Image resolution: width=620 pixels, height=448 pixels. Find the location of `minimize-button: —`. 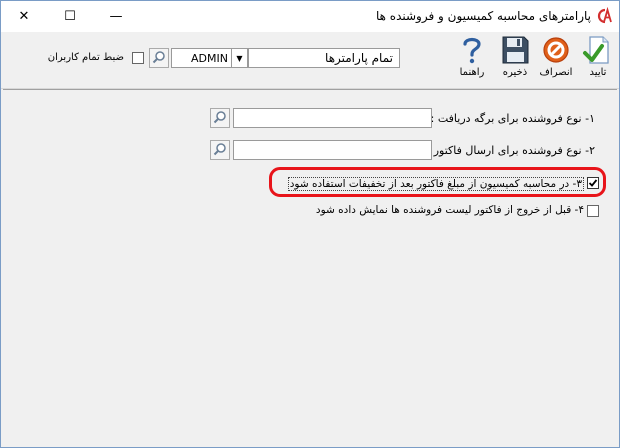

minimize-button: — is located at coordinates (116, 16).